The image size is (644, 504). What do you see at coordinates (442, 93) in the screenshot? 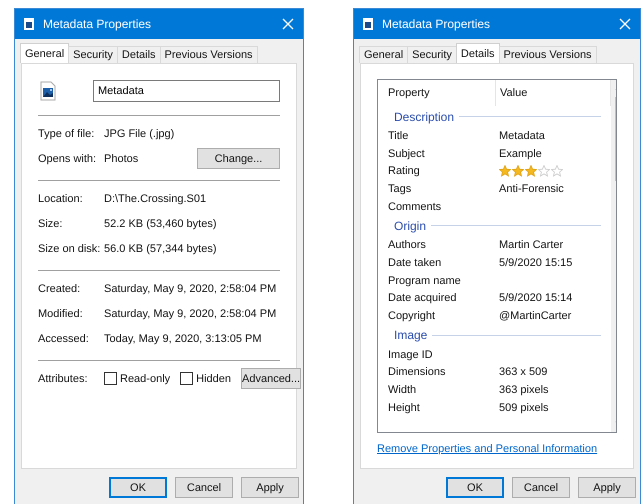
I see `column-header: Property` at bounding box center [442, 93].